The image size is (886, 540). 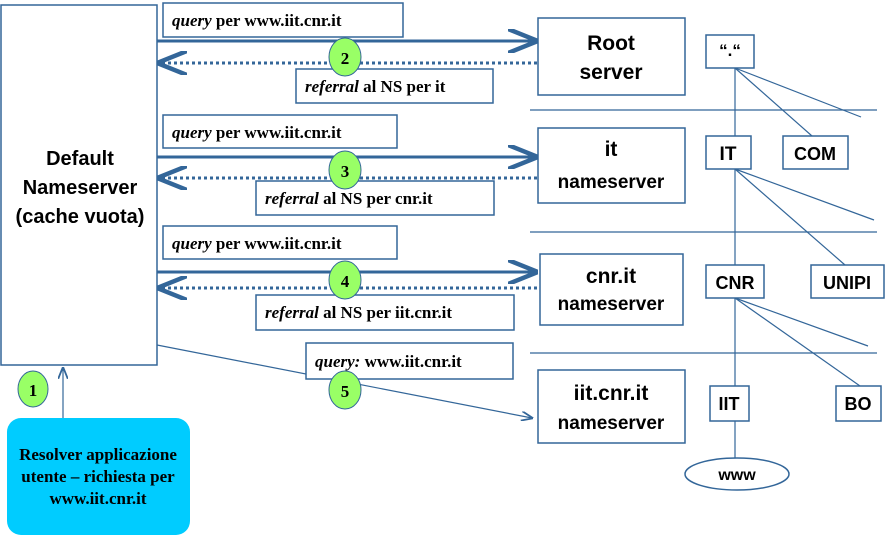 I want to click on root-server-l1: Root, so click(x=611, y=43).